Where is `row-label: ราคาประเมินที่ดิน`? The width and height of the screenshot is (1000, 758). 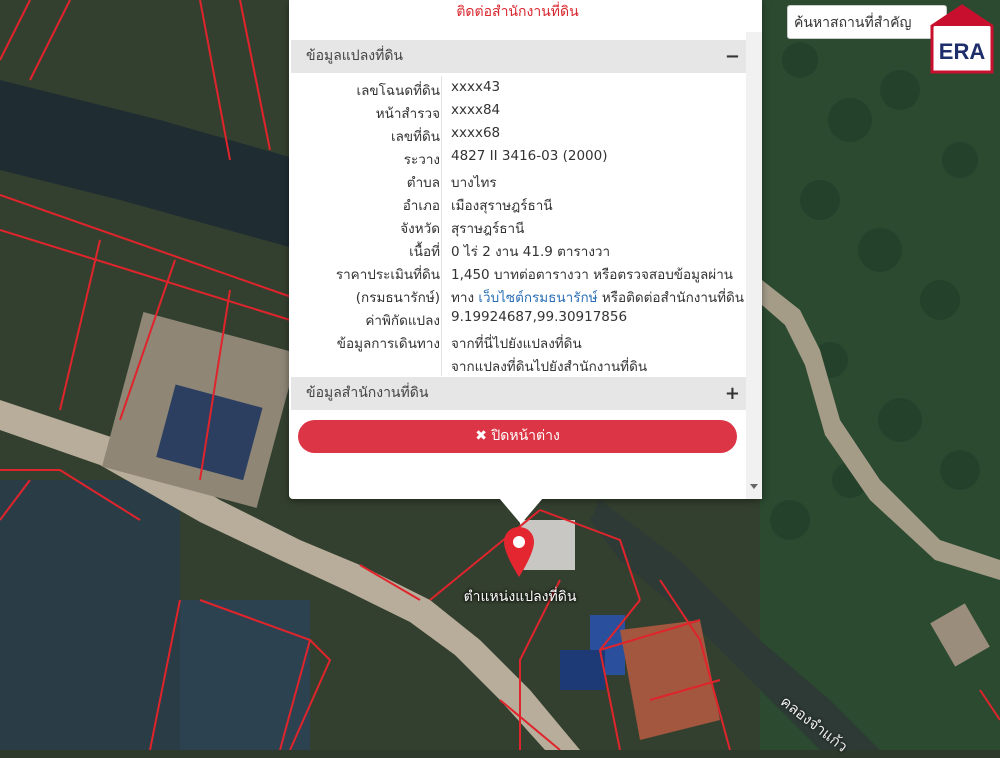
row-label: ราคาประเมินที่ดิน is located at coordinates (387, 275).